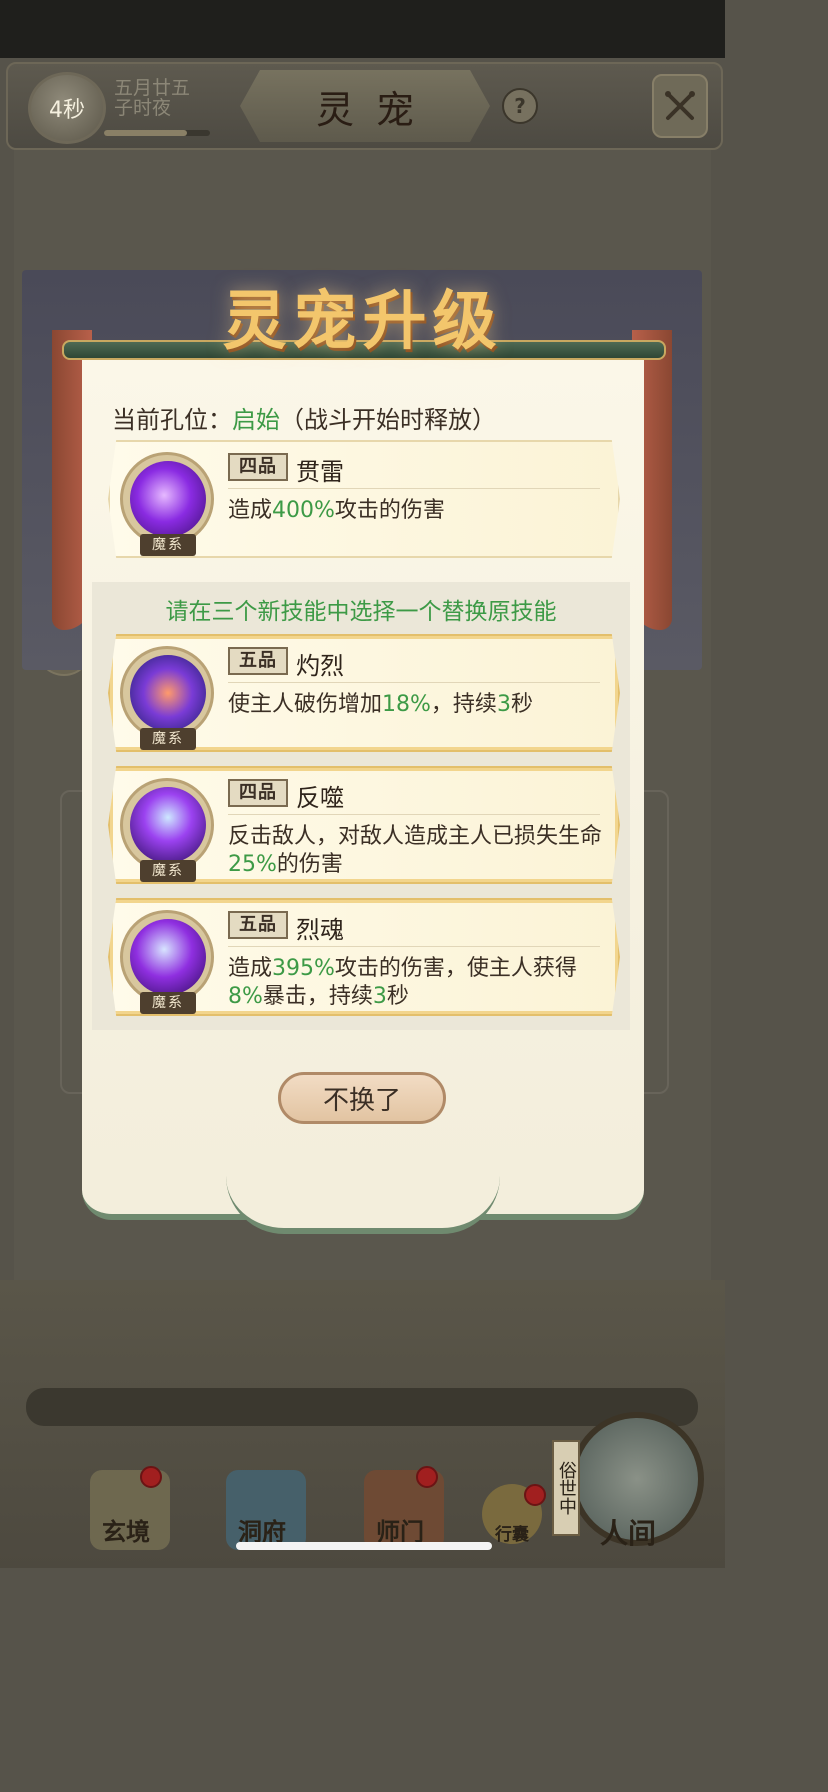 This screenshot has width=828, height=1792. I want to click on current-slot-note: （战斗开始时释放）, so click(388, 420).